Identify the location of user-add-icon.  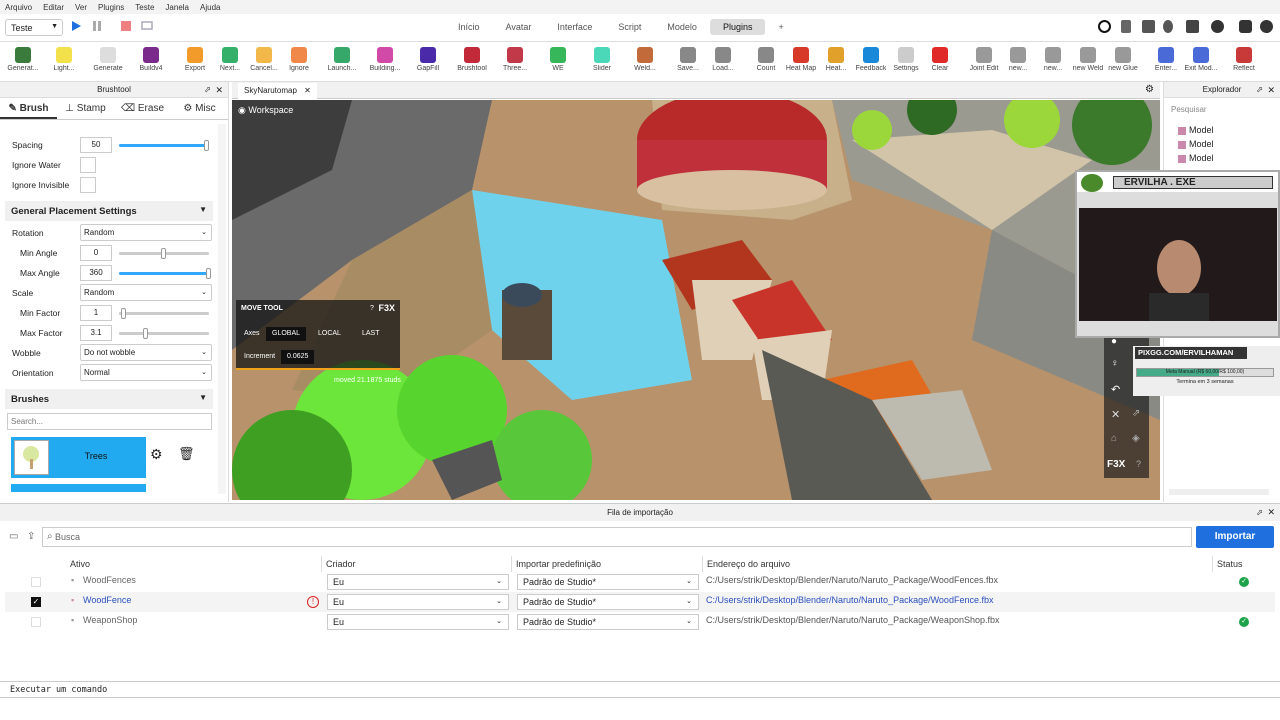
(1126, 26).